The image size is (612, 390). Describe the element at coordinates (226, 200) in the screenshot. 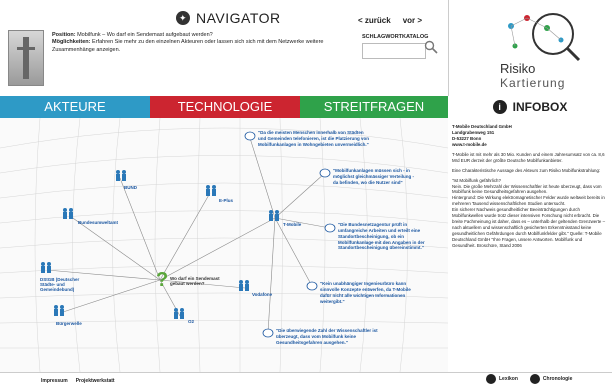

I see `node-label-eplus: E-Plus` at that location.